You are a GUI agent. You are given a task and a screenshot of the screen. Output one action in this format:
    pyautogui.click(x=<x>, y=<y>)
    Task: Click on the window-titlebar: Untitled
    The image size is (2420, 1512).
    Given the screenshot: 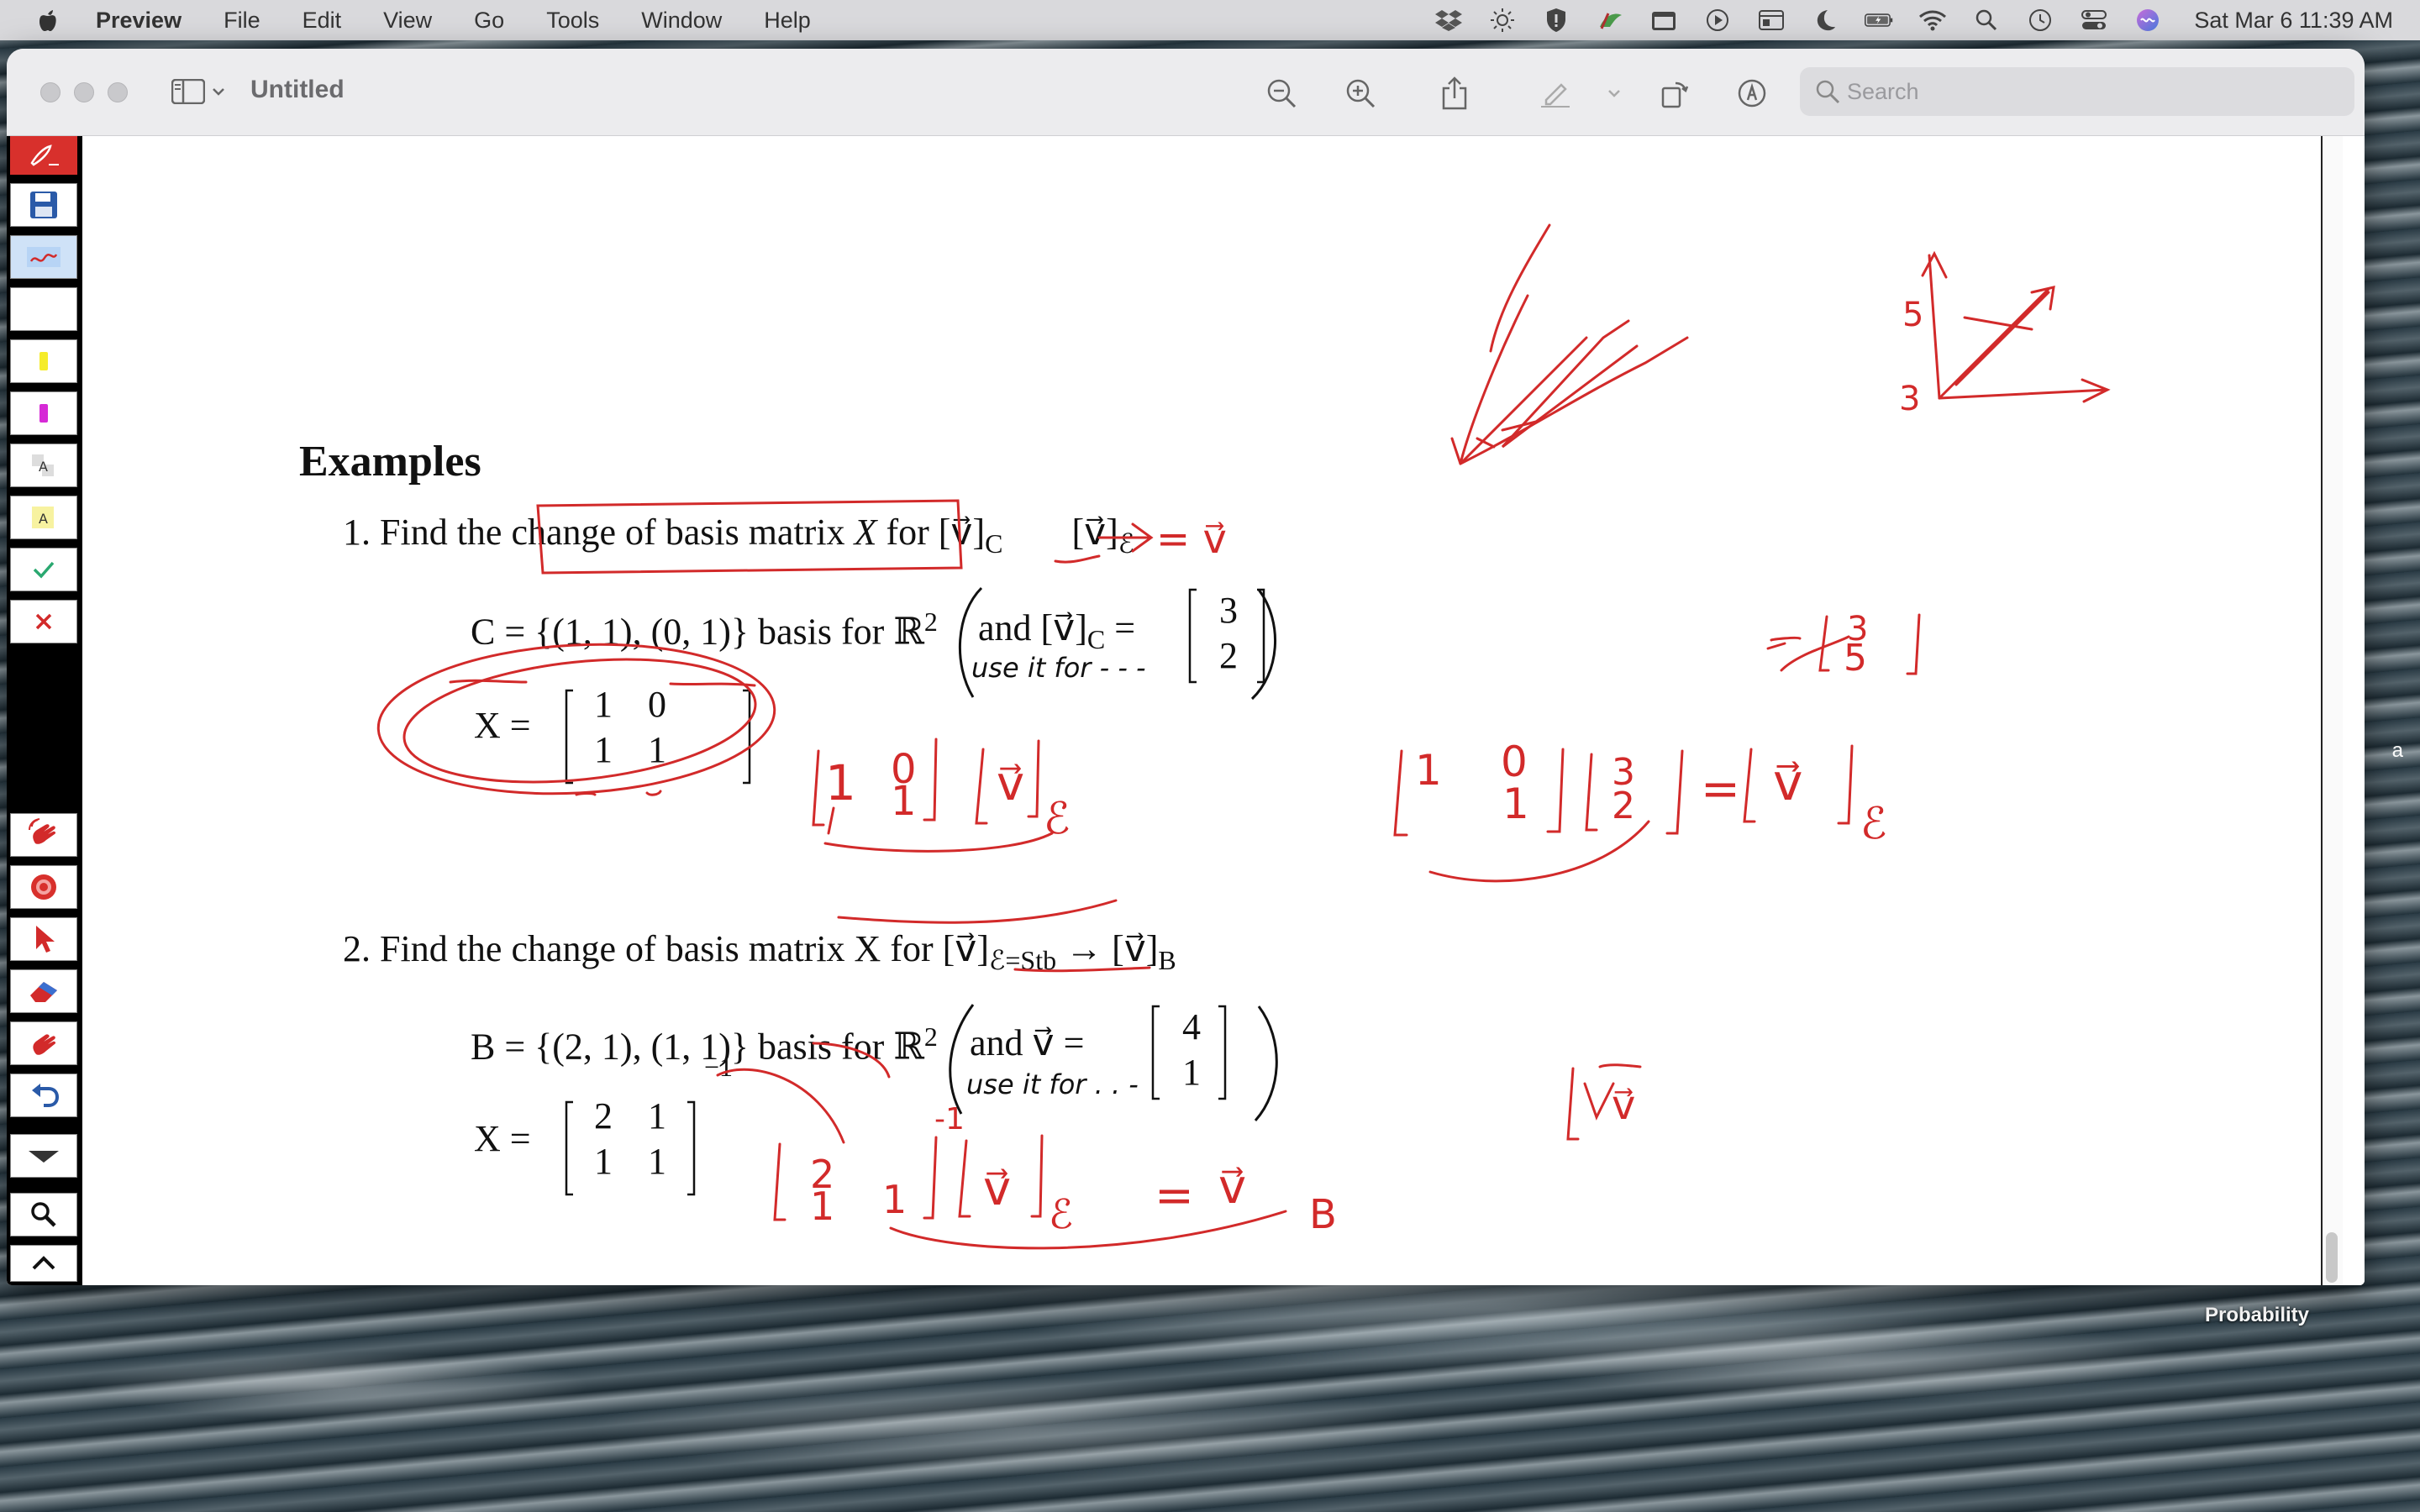 What is the action you would take?
    pyautogui.click(x=1186, y=92)
    